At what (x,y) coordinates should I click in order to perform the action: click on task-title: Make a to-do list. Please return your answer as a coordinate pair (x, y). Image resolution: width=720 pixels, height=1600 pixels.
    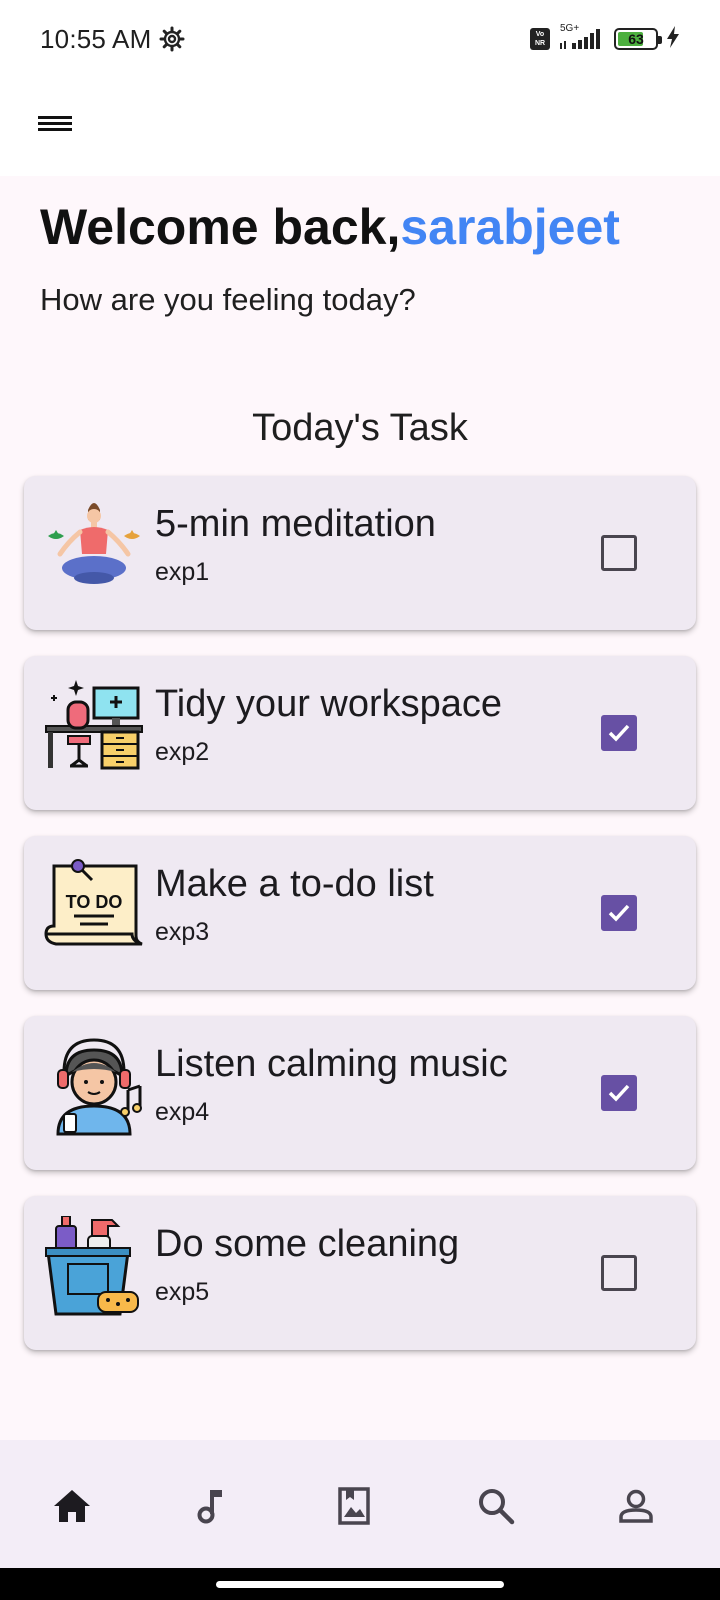
    Looking at the image, I should click on (294, 884).